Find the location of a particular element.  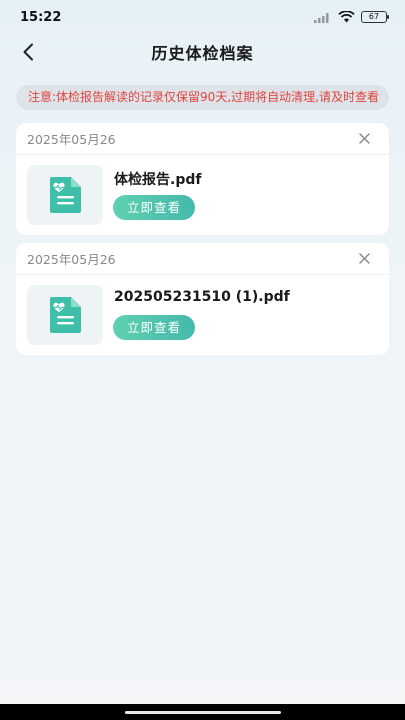

chevron-left-icon is located at coordinates (28, 52).